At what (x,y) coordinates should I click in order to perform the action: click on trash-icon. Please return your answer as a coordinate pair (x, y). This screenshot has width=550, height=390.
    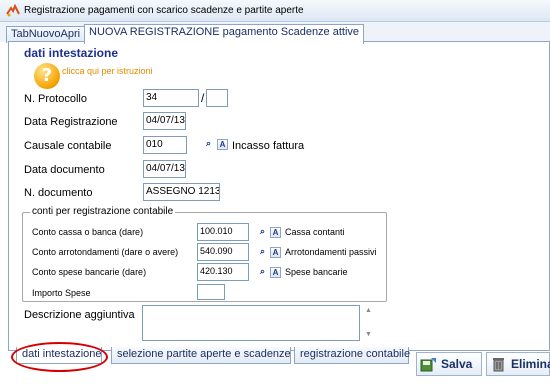
    Looking at the image, I should click on (498, 365).